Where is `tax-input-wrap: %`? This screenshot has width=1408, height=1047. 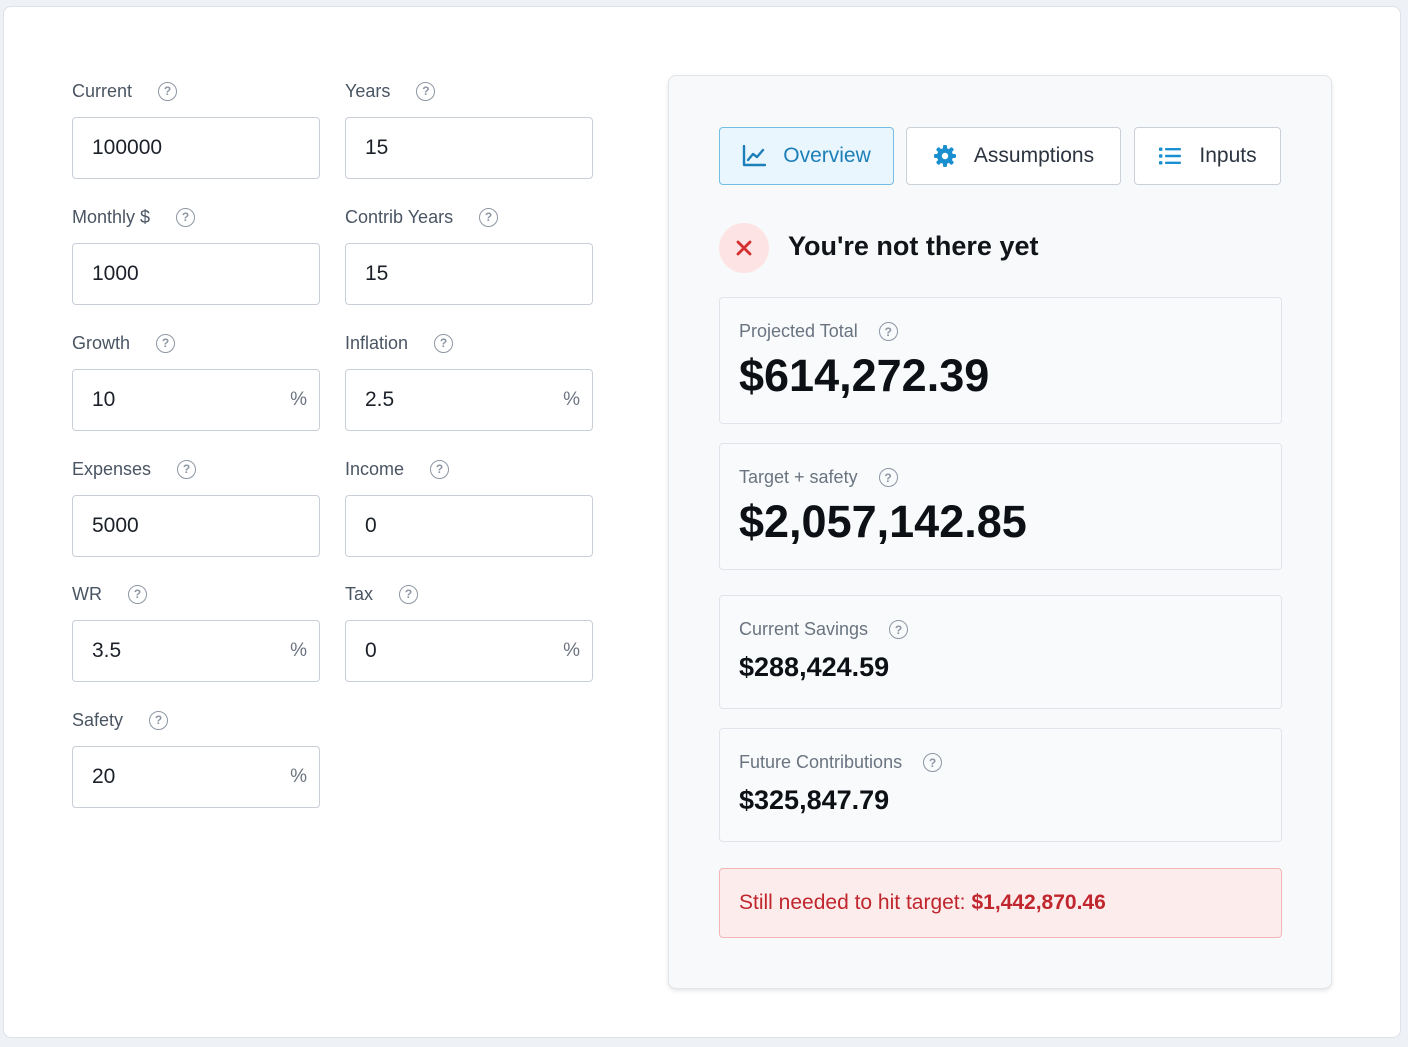 tax-input-wrap: % is located at coordinates (469, 651).